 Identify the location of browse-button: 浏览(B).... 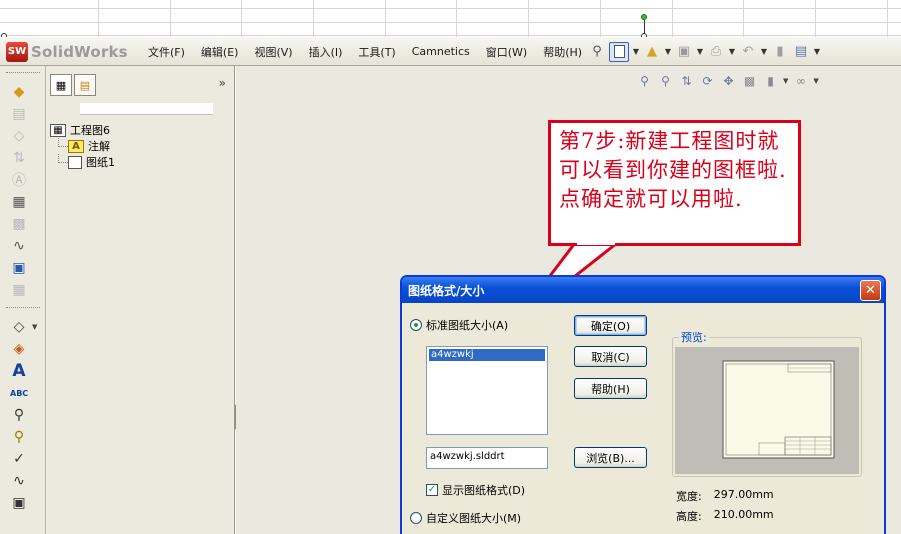
(610, 457).